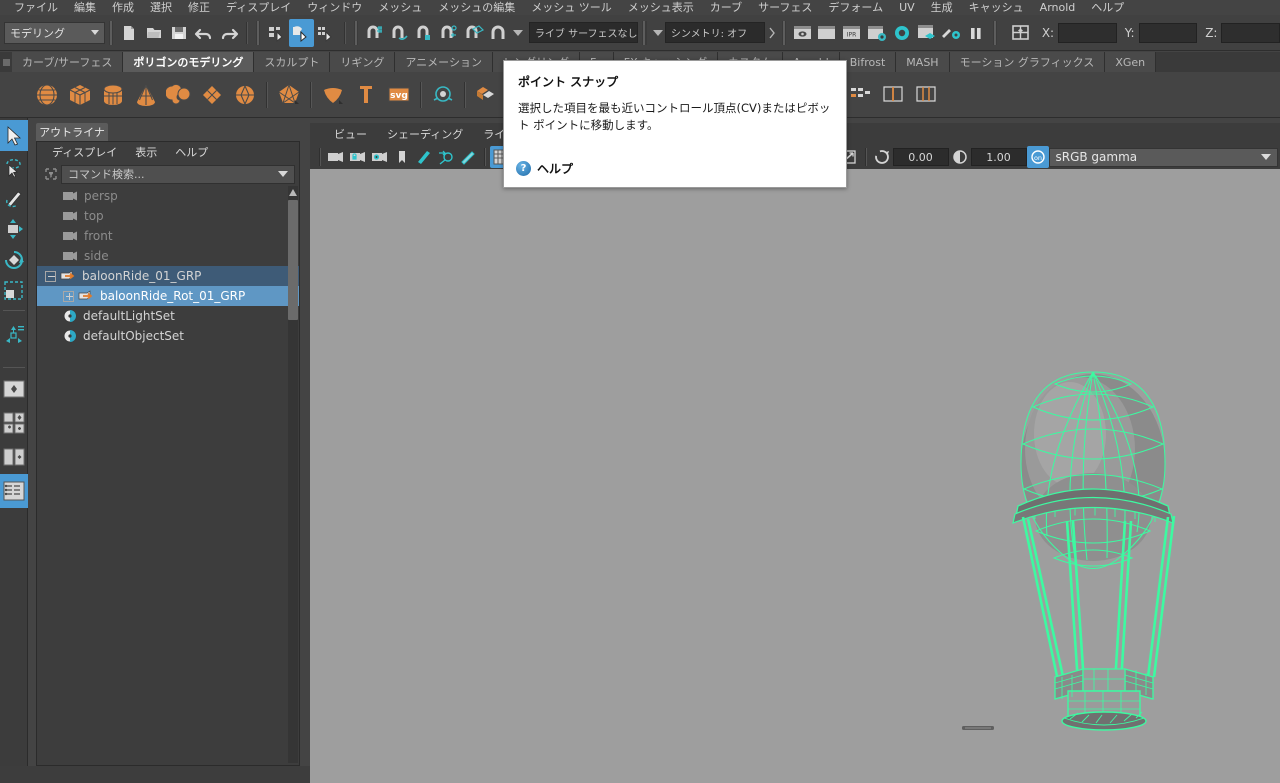  Describe the element at coordinates (715, 32) in the screenshot. I see `symmetry-field: シンメトリ: オフ` at that location.